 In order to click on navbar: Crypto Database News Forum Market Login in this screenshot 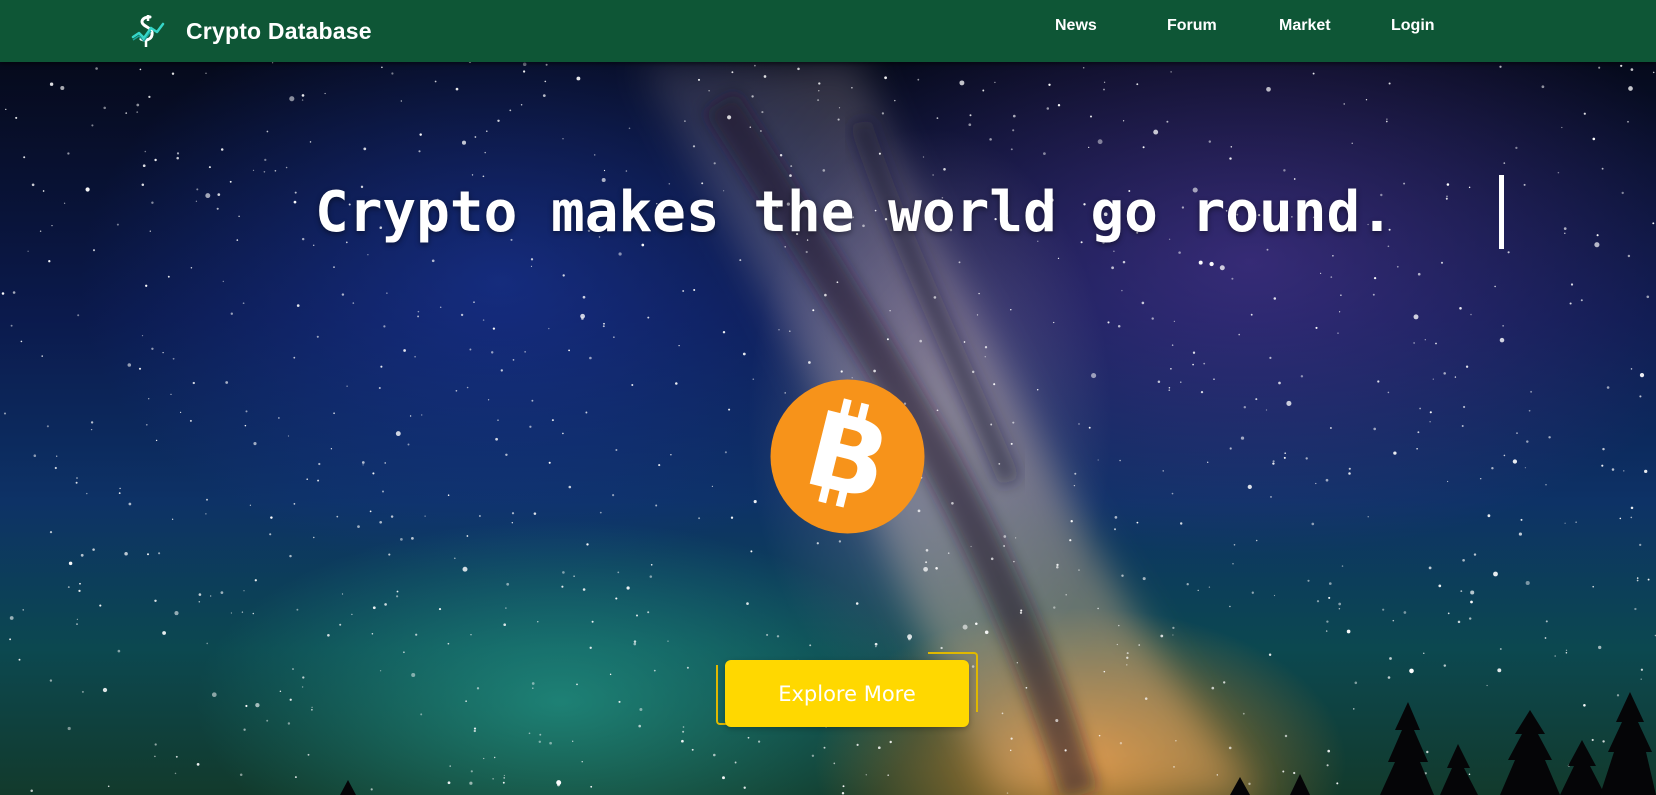, I will do `click(828, 31)`.